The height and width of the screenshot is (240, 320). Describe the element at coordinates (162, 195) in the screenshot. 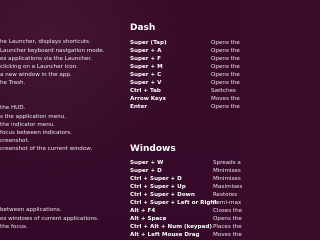

I see `windows-key-5: Ctrl + Super + Down` at that location.